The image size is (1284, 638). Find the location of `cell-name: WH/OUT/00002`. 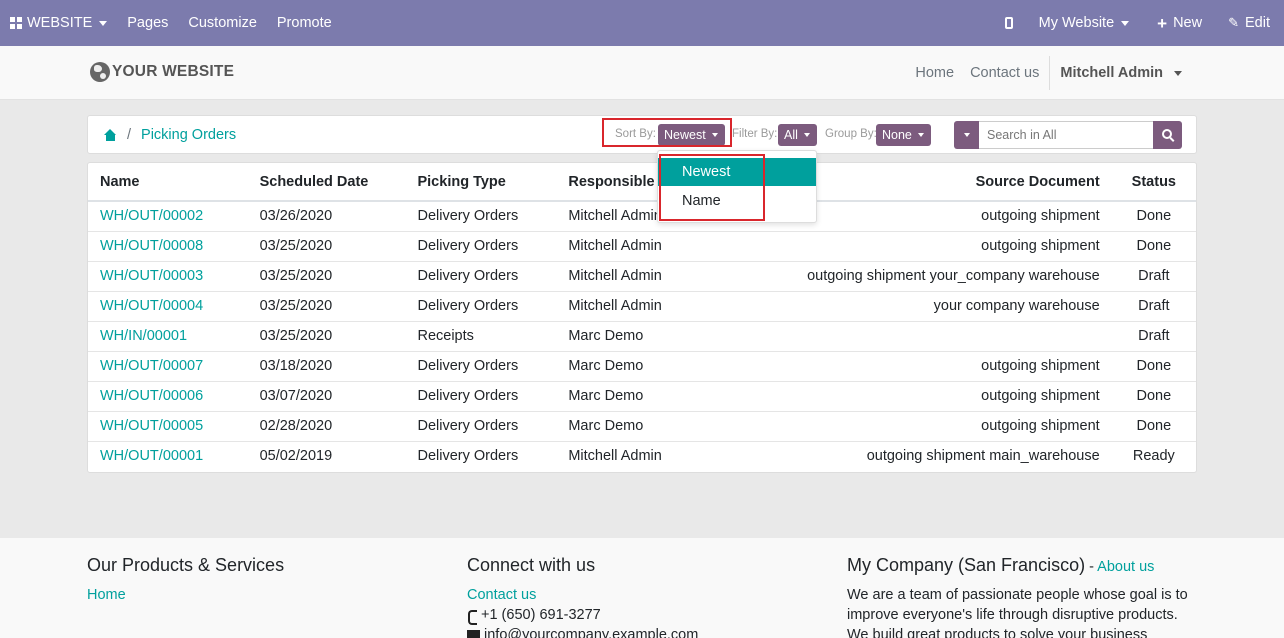

cell-name: WH/OUT/00002 is located at coordinates (168, 216).